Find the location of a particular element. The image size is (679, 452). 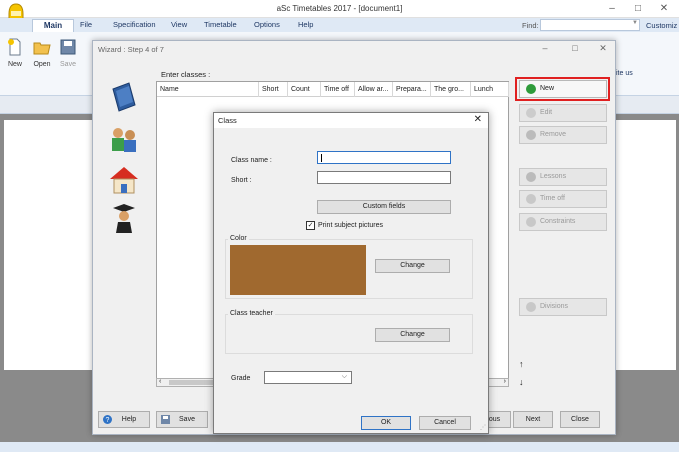

change-color-button: Change is located at coordinates (412, 266).